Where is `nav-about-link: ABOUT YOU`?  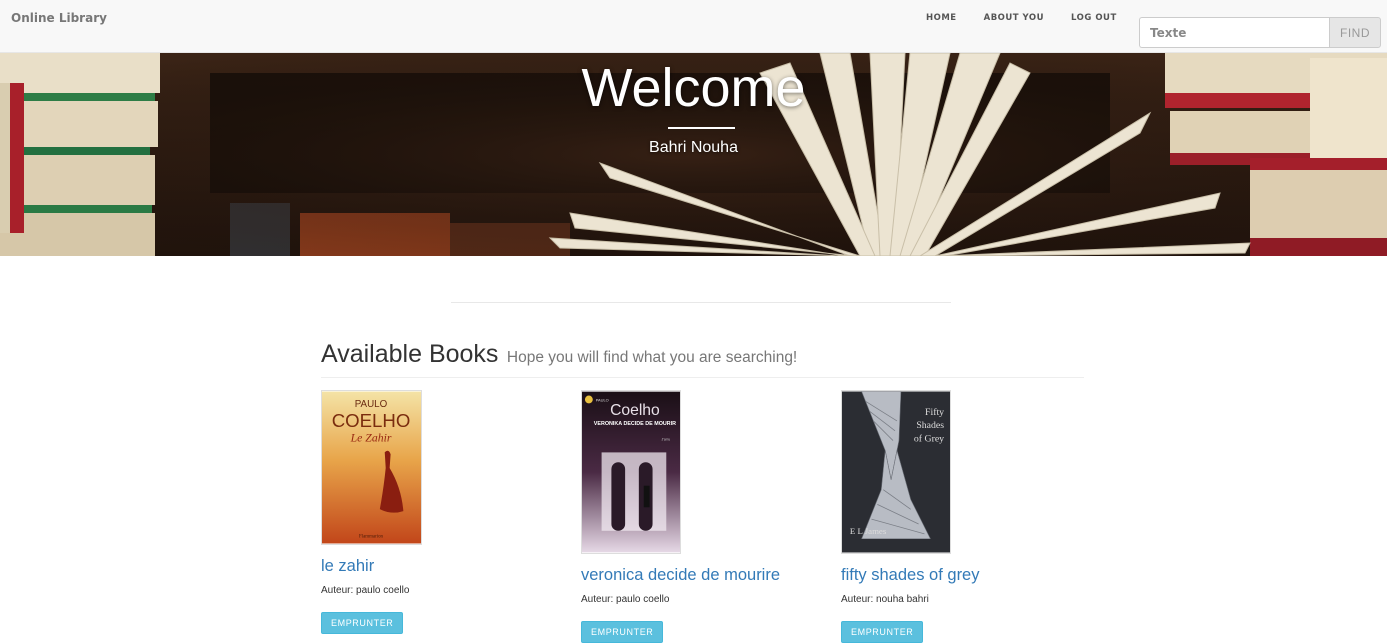
nav-about-link: ABOUT YOU is located at coordinates (1014, 18).